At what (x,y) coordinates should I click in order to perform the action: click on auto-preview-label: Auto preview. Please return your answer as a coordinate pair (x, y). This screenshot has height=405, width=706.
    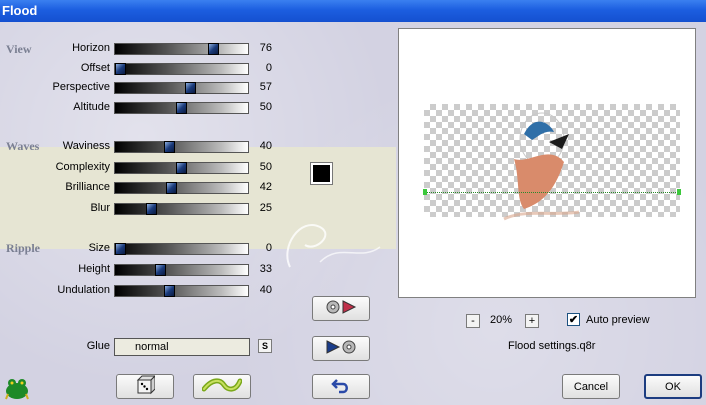
    Looking at the image, I should click on (618, 320).